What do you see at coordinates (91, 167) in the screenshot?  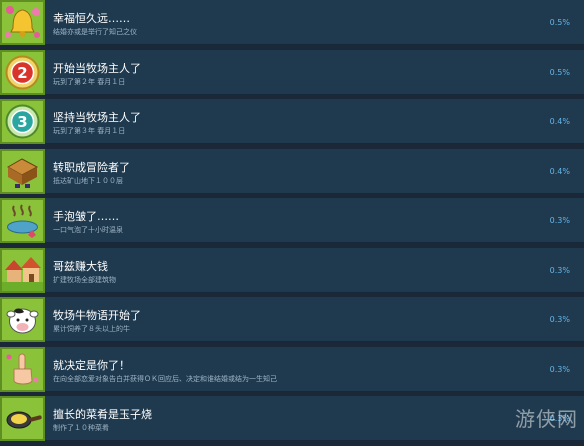 I see `achievement-title: 转职成冒险者了` at bounding box center [91, 167].